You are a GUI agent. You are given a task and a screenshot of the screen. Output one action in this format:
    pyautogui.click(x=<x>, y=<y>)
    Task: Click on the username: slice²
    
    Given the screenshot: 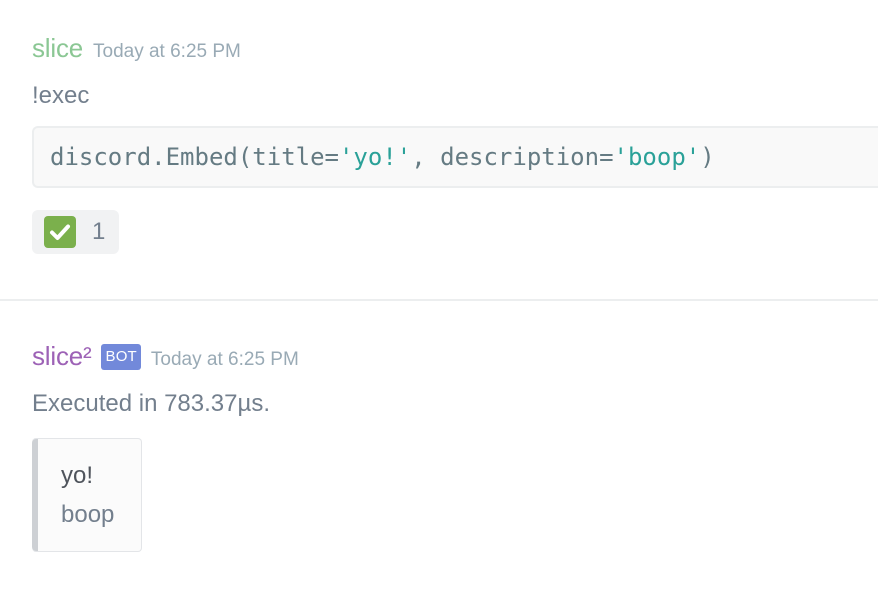 What is the action you would take?
    pyautogui.click(x=62, y=356)
    